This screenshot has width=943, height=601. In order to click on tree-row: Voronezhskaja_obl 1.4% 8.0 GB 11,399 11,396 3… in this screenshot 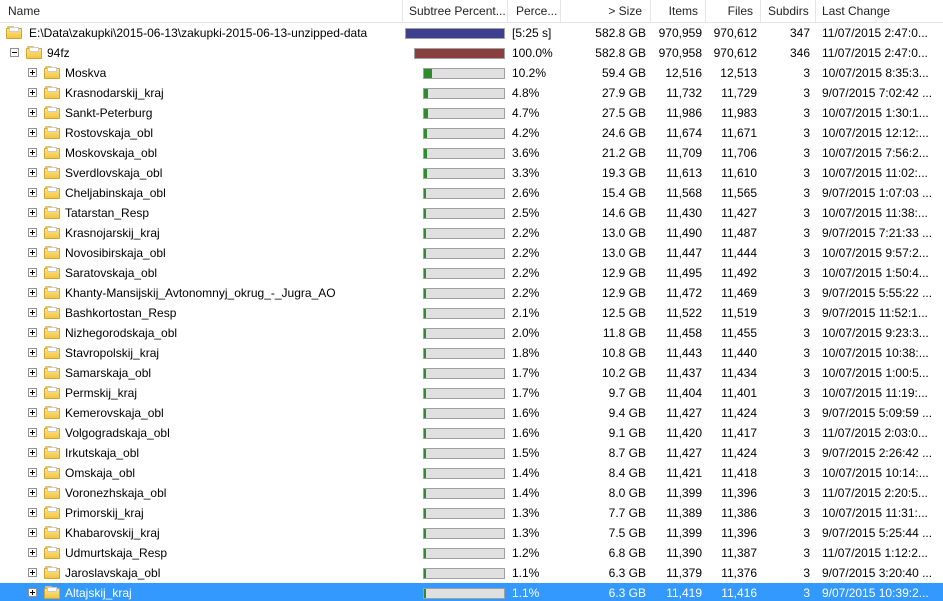, I will do `click(471, 493)`.